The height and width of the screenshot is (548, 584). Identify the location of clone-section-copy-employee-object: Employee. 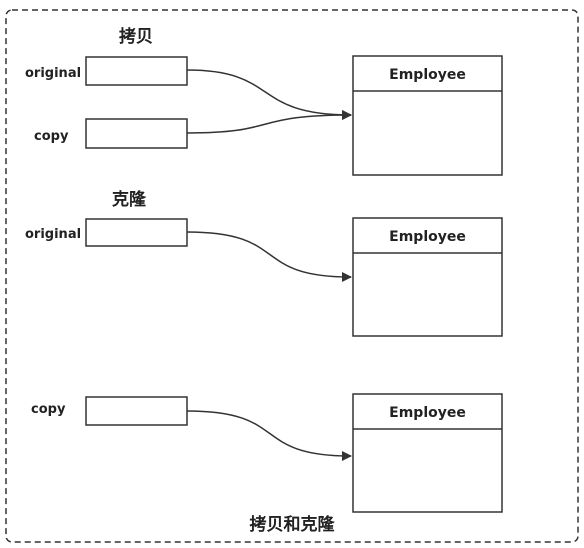
(427, 453).